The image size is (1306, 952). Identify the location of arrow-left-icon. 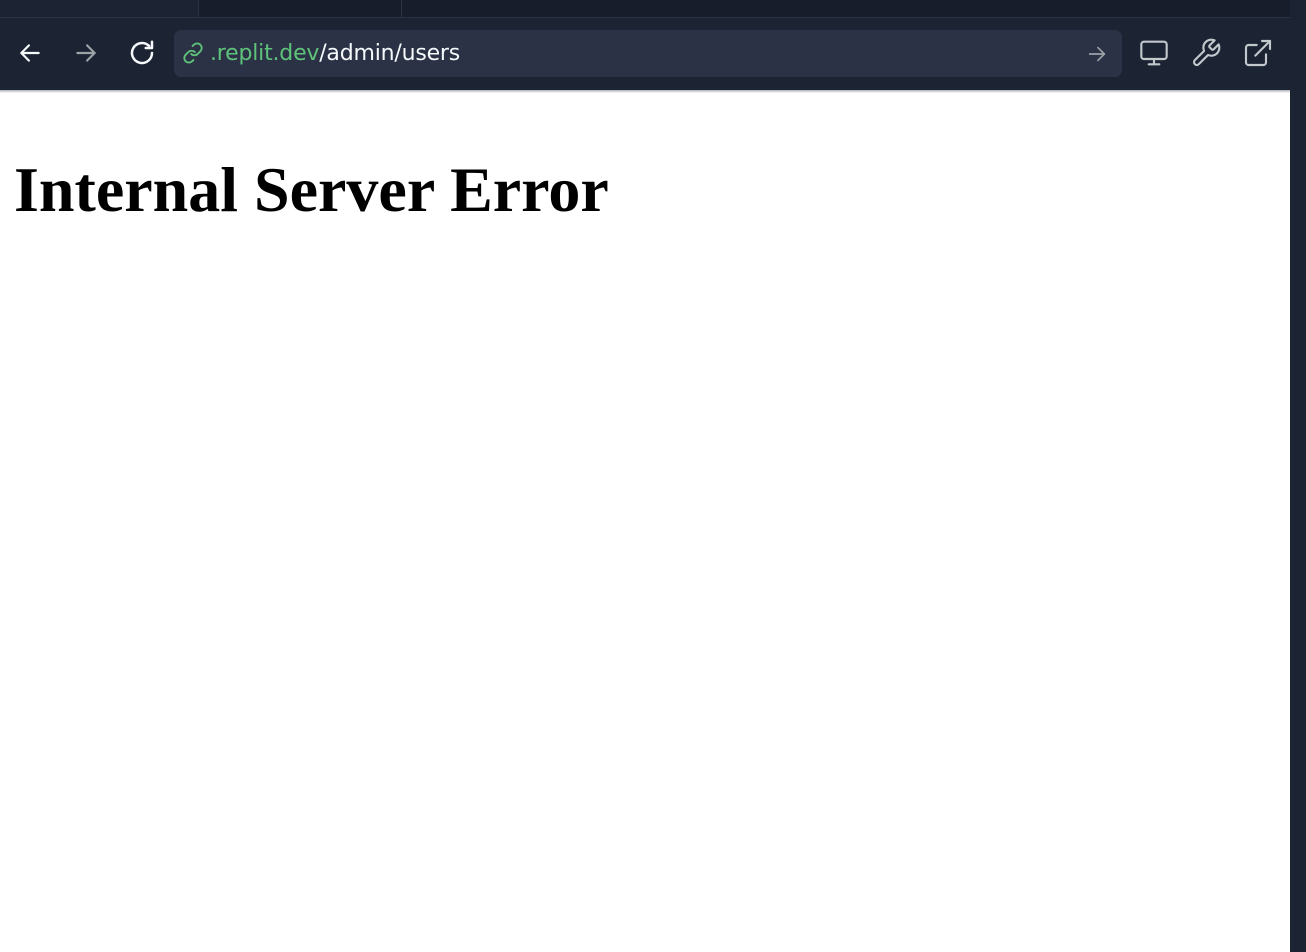
(30, 53).